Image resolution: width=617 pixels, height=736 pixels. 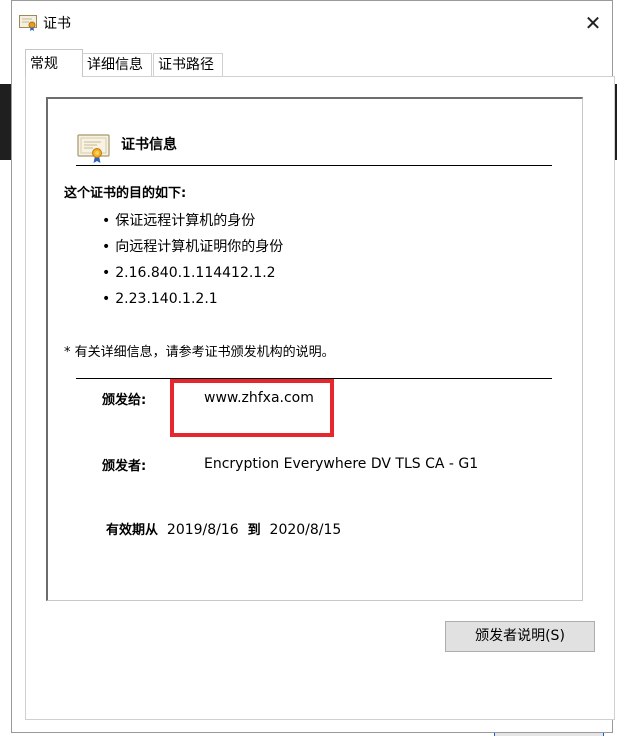 What do you see at coordinates (5, 122) in the screenshot?
I see `background-window-strip` at bounding box center [5, 122].